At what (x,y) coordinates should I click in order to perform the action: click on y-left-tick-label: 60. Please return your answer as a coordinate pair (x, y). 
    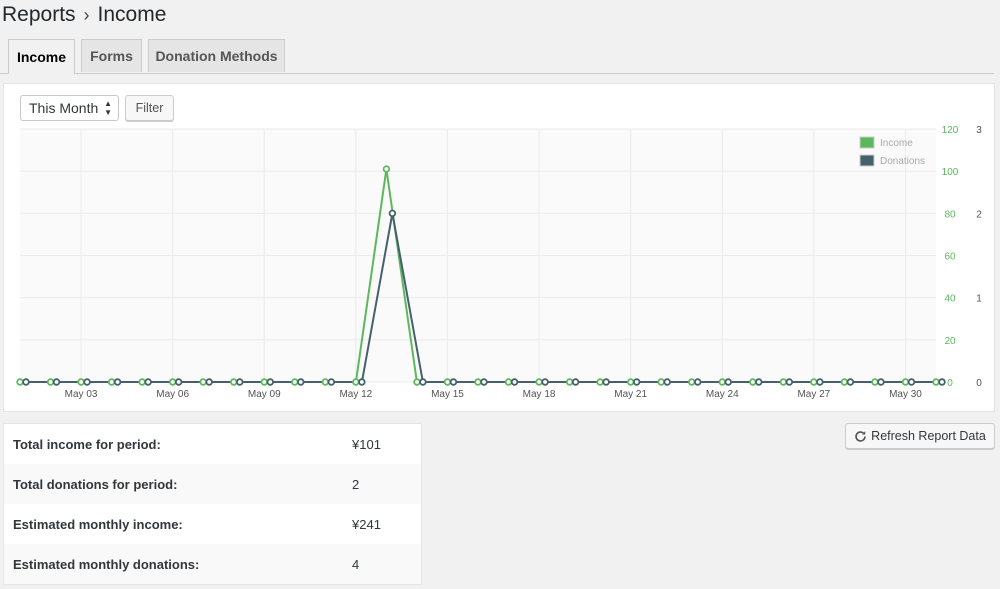
    Looking at the image, I should click on (950, 257).